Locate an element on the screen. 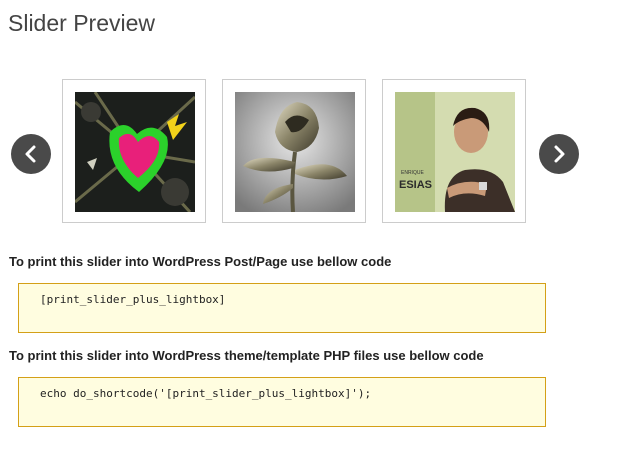 The width and height of the screenshot is (636, 468). heart-artwork-image is located at coordinates (135, 152).